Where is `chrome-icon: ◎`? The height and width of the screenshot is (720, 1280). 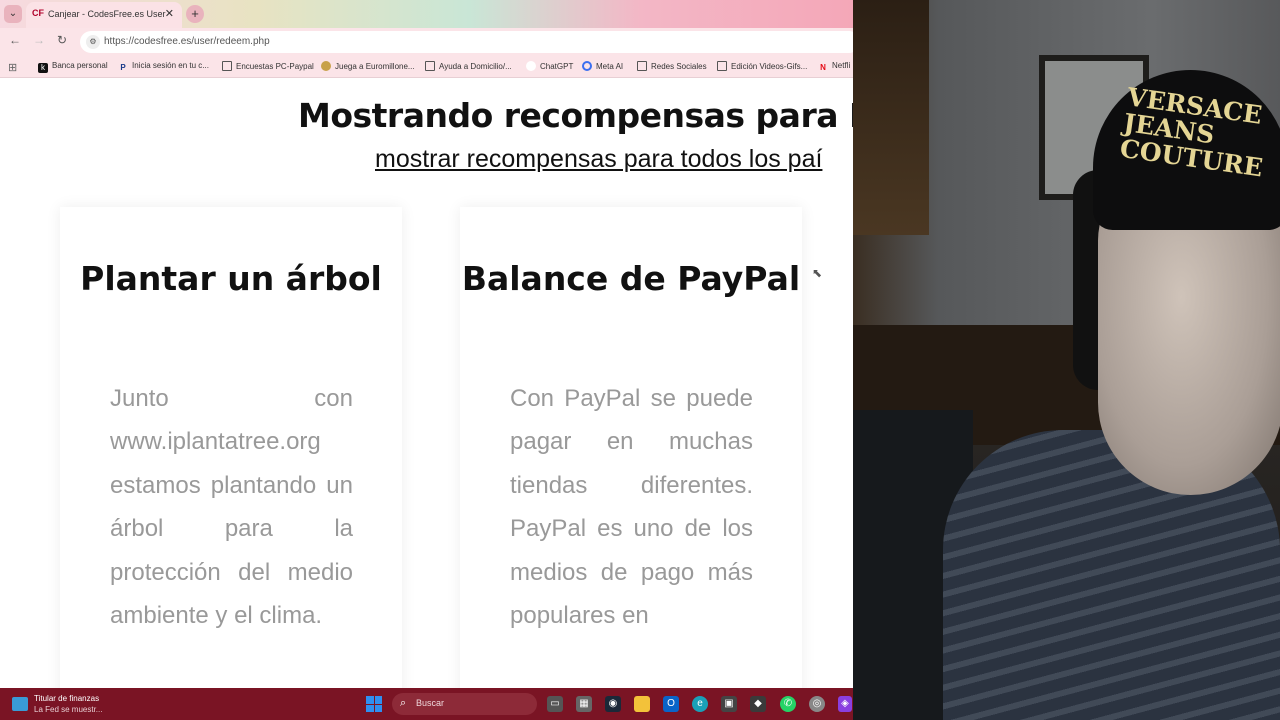
chrome-icon: ◎ is located at coordinates (817, 704).